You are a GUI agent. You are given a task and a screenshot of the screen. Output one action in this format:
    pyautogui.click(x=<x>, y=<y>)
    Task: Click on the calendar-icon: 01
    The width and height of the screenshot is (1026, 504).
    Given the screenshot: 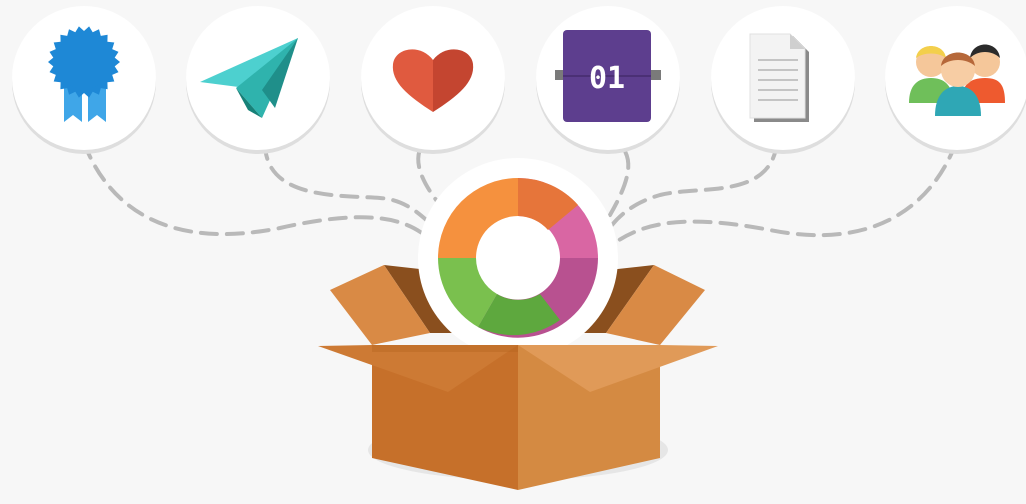 What is the action you would take?
    pyautogui.click(x=608, y=76)
    